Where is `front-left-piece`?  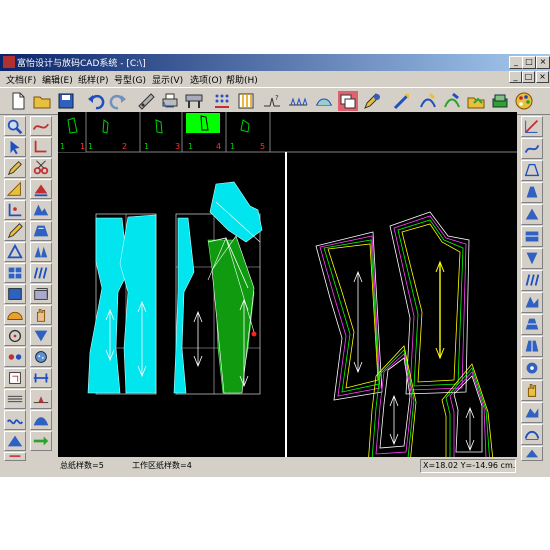
front-left-piece is located at coordinates (184, 305).